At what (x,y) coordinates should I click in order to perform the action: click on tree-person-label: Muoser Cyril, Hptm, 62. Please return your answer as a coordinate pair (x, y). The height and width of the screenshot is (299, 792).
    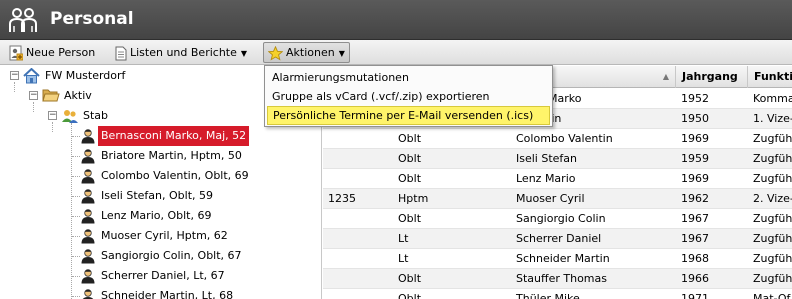
    Looking at the image, I should click on (164, 235).